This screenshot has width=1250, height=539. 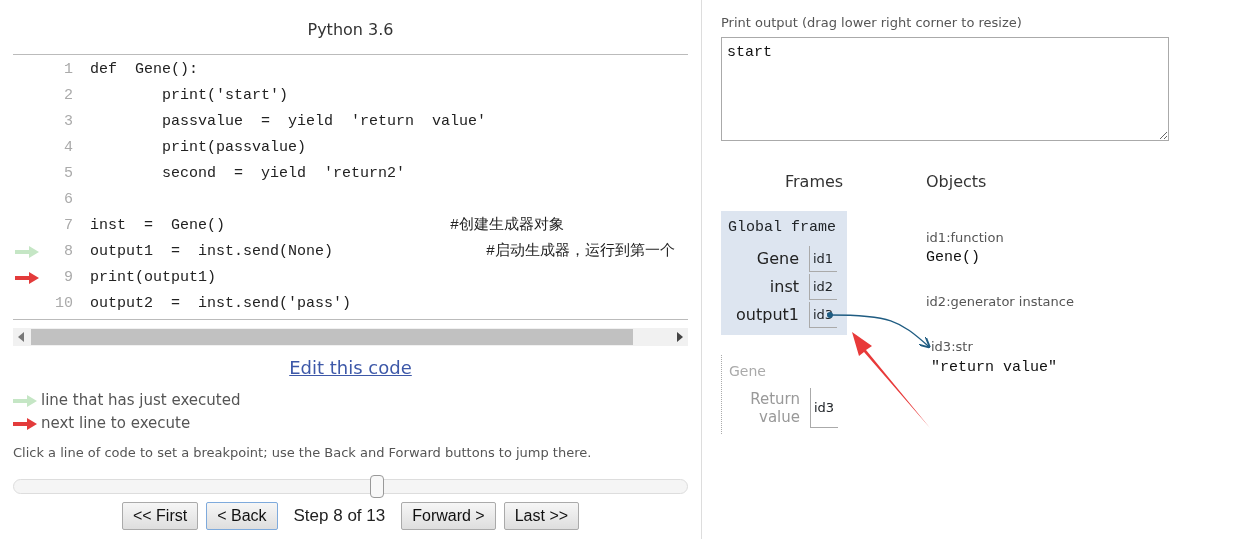 What do you see at coordinates (945, 88) in the screenshot?
I see `print-output-field: start` at bounding box center [945, 88].